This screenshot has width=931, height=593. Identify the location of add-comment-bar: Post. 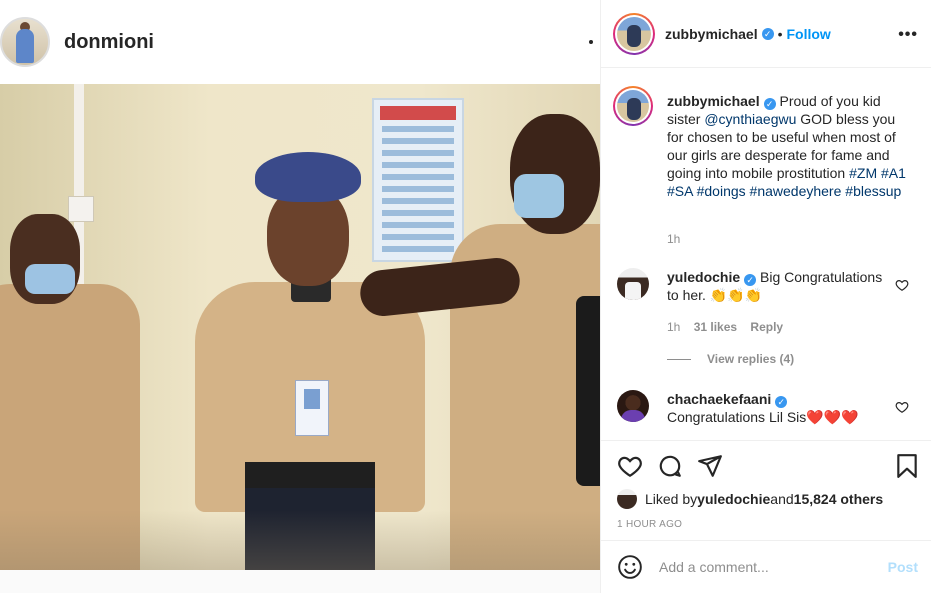
(766, 566).